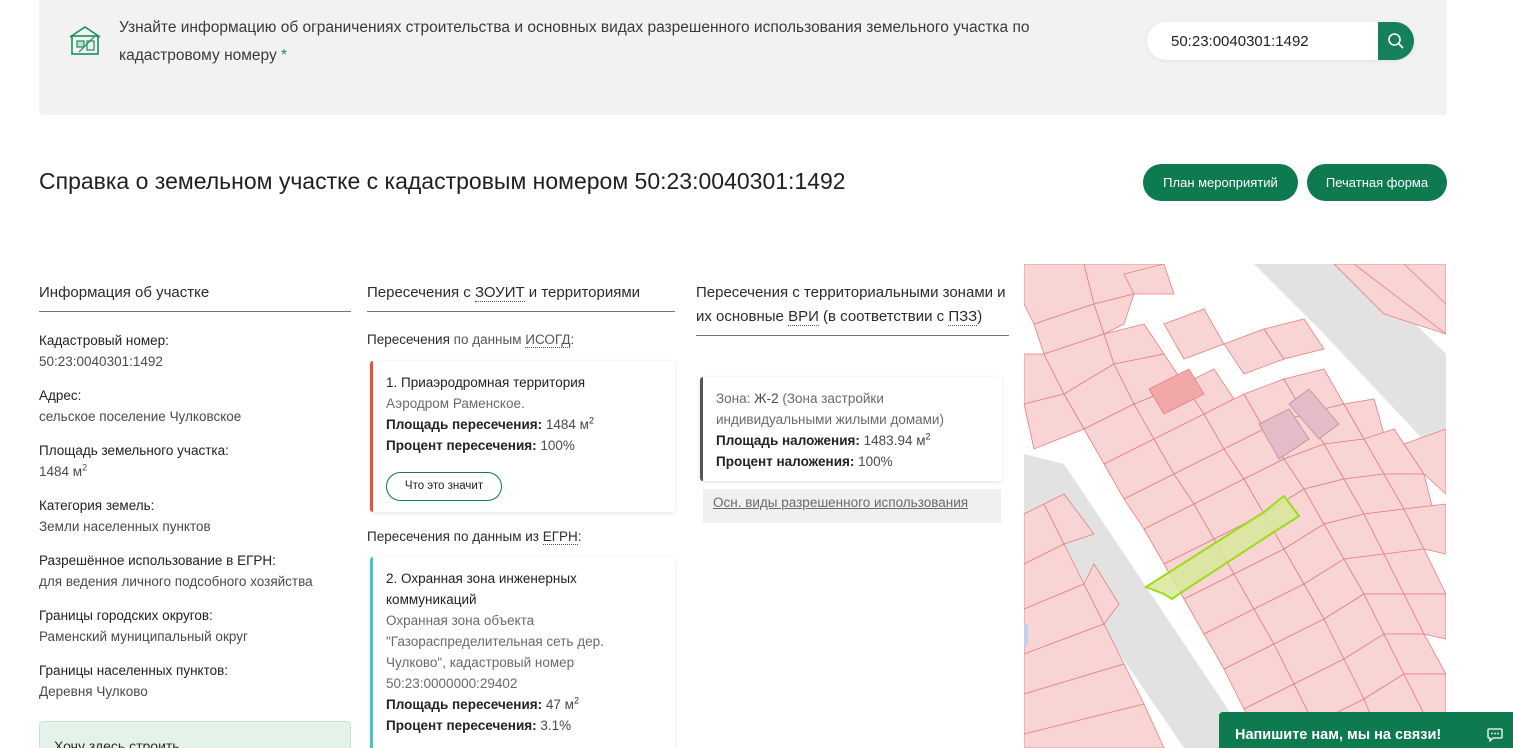 The width and height of the screenshot is (1513, 748). I want to click on info-heading: Информация об участке, so click(195, 296).